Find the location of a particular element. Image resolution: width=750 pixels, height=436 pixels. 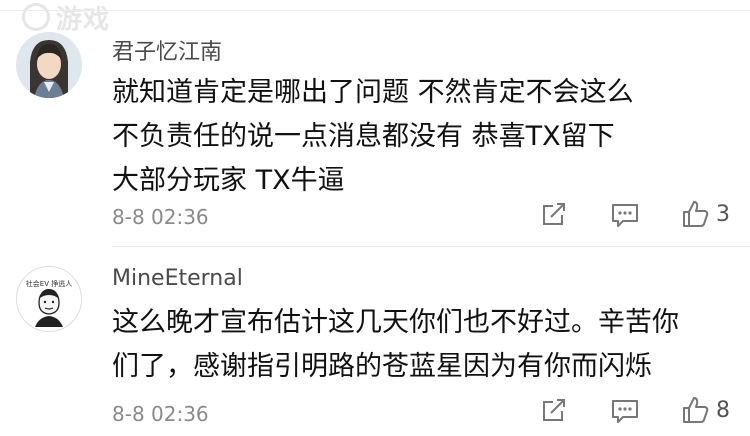

like-button: 3 is located at coordinates (705, 214).